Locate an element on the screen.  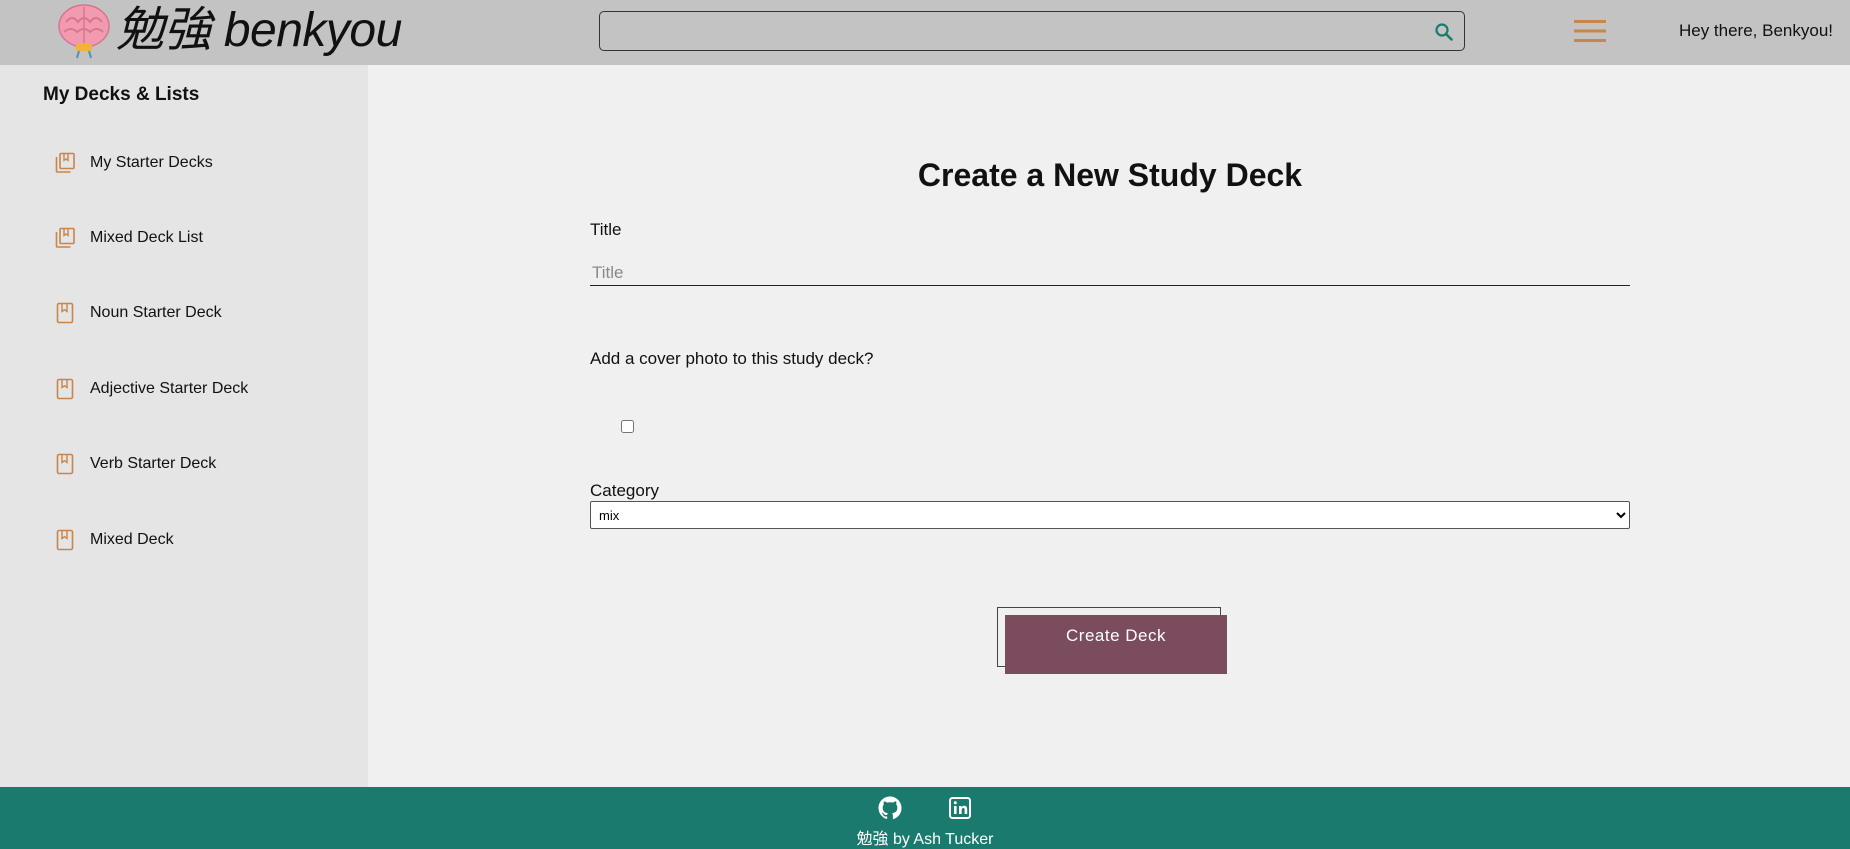
brain-logo-icon is located at coordinates (84, 31).